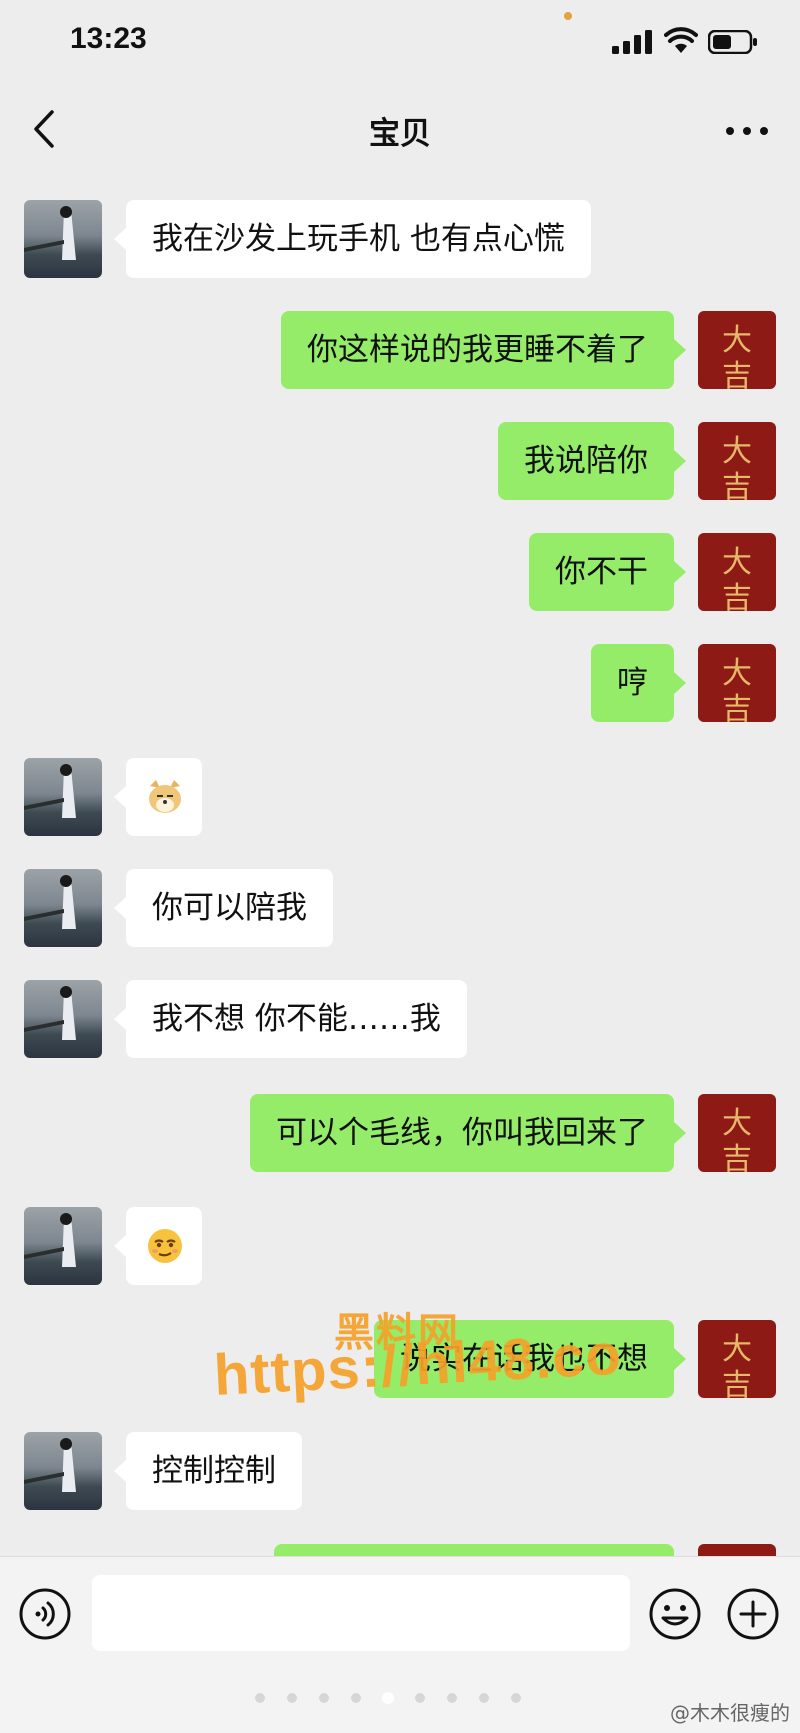 The width and height of the screenshot is (800, 1733). Describe the element at coordinates (165, 1246) in the screenshot. I see `smirk-emoji-icon` at that location.